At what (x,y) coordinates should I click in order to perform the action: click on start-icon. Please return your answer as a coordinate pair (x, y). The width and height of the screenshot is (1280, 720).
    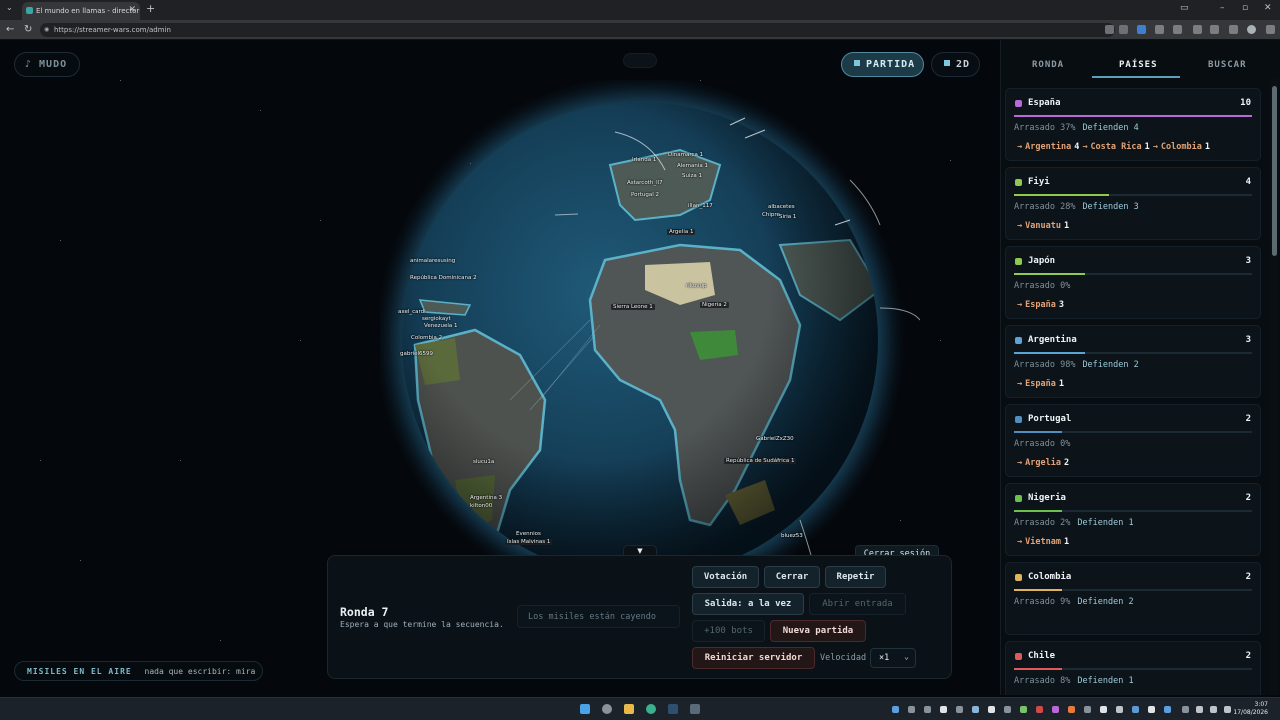
    Looking at the image, I should click on (585, 709).